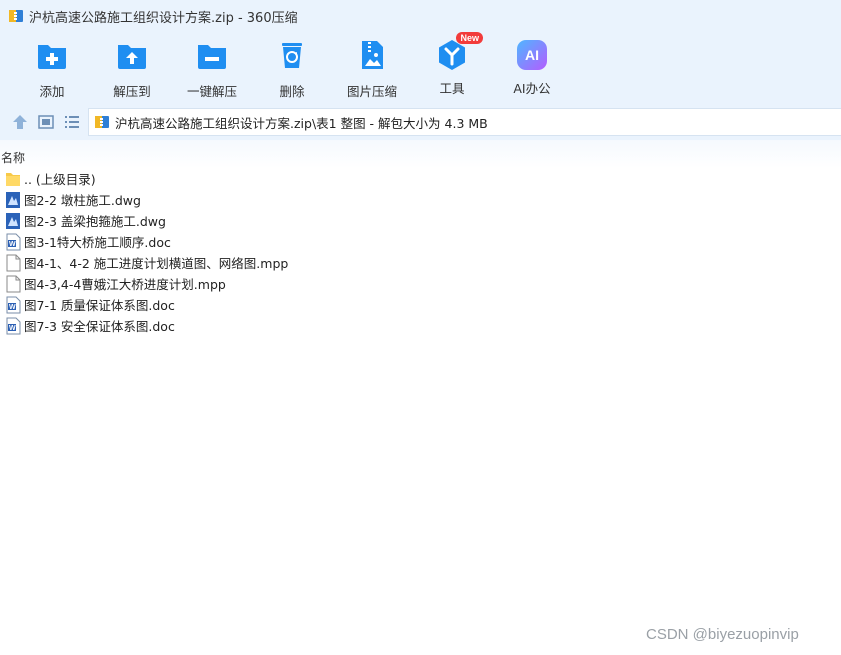 The image size is (841, 655). What do you see at coordinates (292, 69) in the screenshot?
I see `delete-button: 删除` at bounding box center [292, 69].